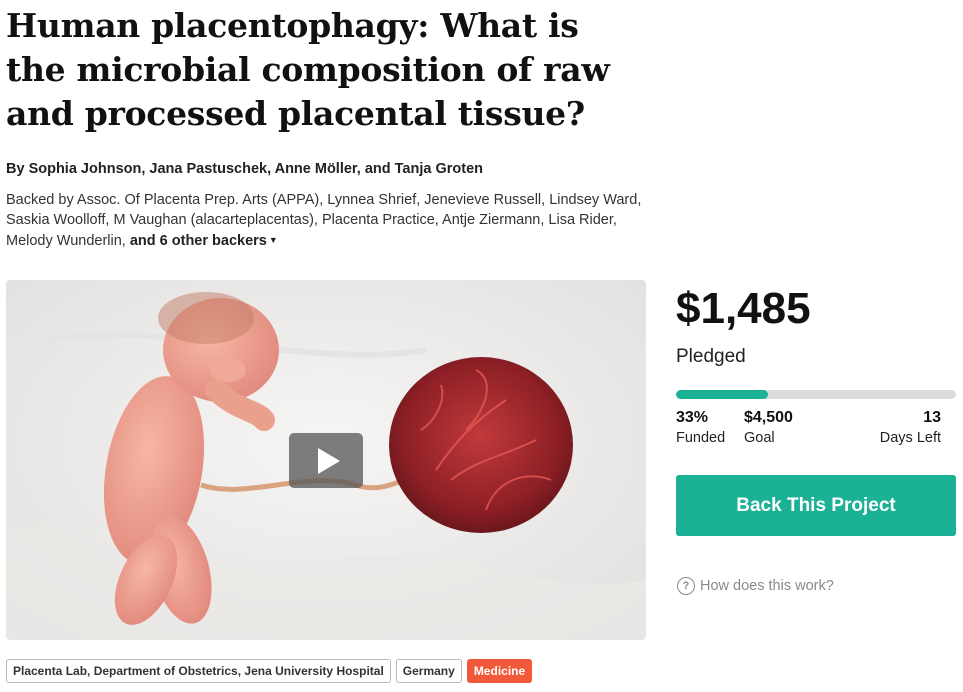 The image size is (963, 692). What do you see at coordinates (711, 356) in the screenshot?
I see `pledged-label: Pledged` at bounding box center [711, 356].